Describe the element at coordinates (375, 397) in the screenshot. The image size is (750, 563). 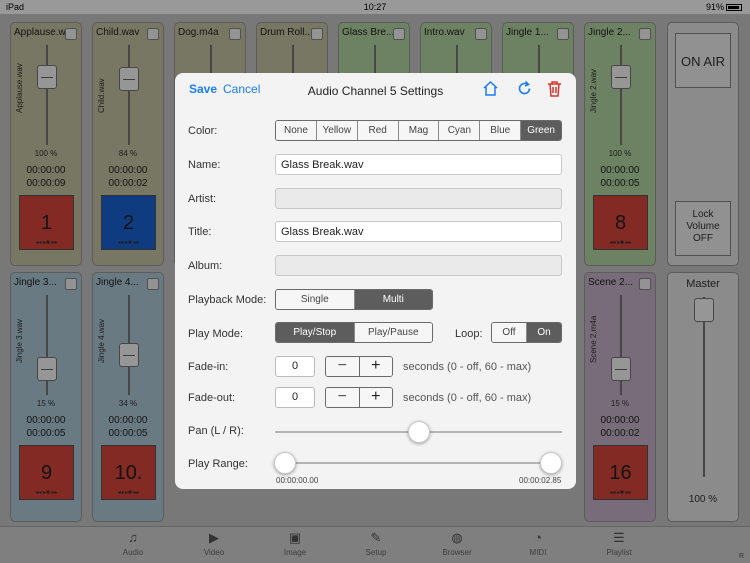
I see `fade-out-increment-button: +` at that location.